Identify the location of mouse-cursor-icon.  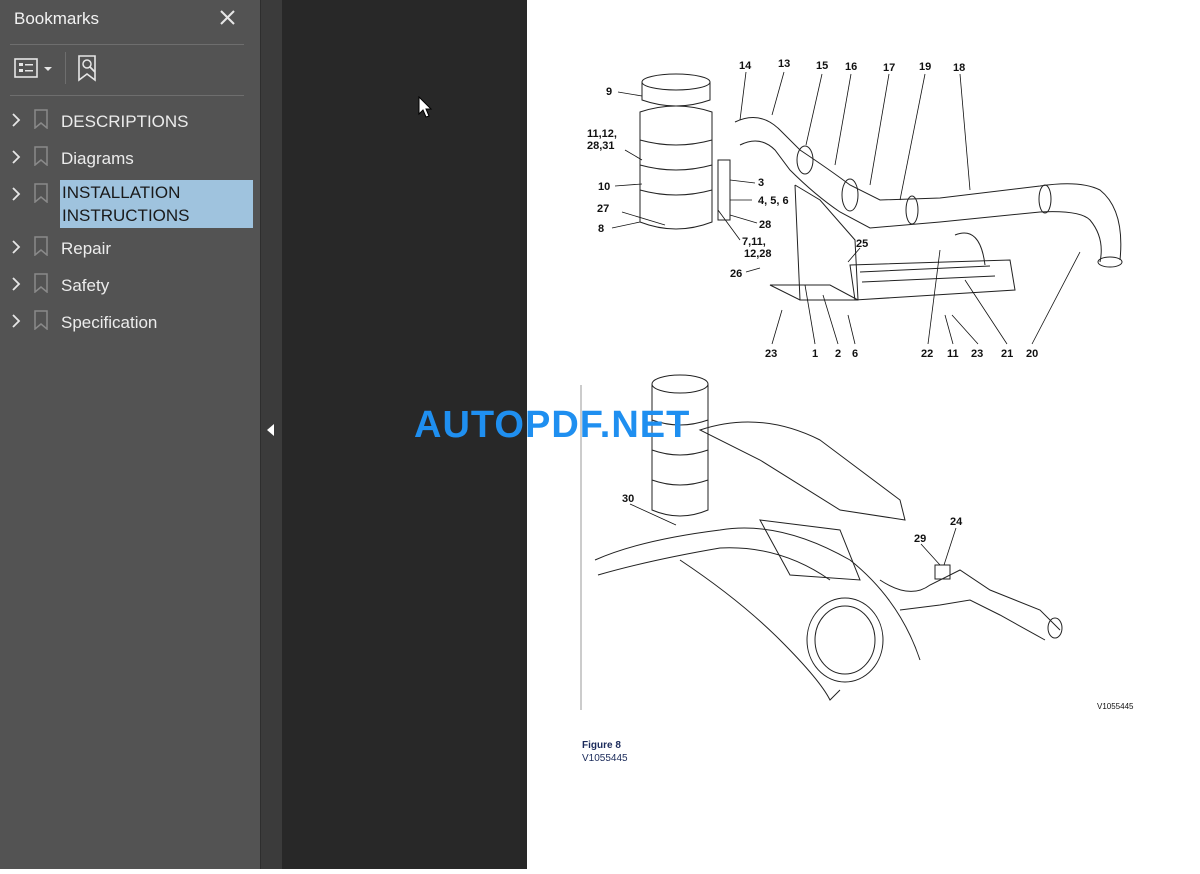
(425, 107).